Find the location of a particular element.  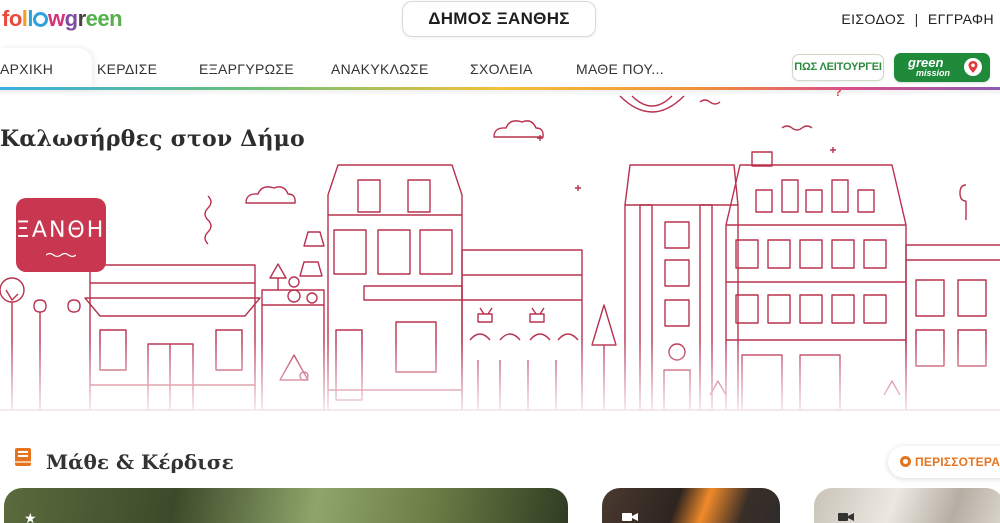

register-link: ΕΓΓΡΑΦΗ is located at coordinates (961, 19).